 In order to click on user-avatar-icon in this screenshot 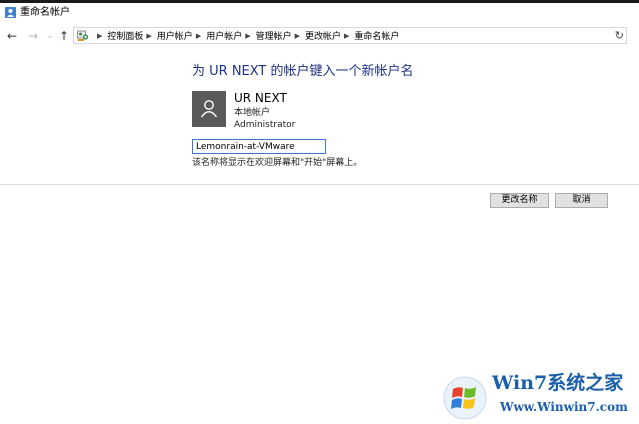, I will do `click(209, 109)`.